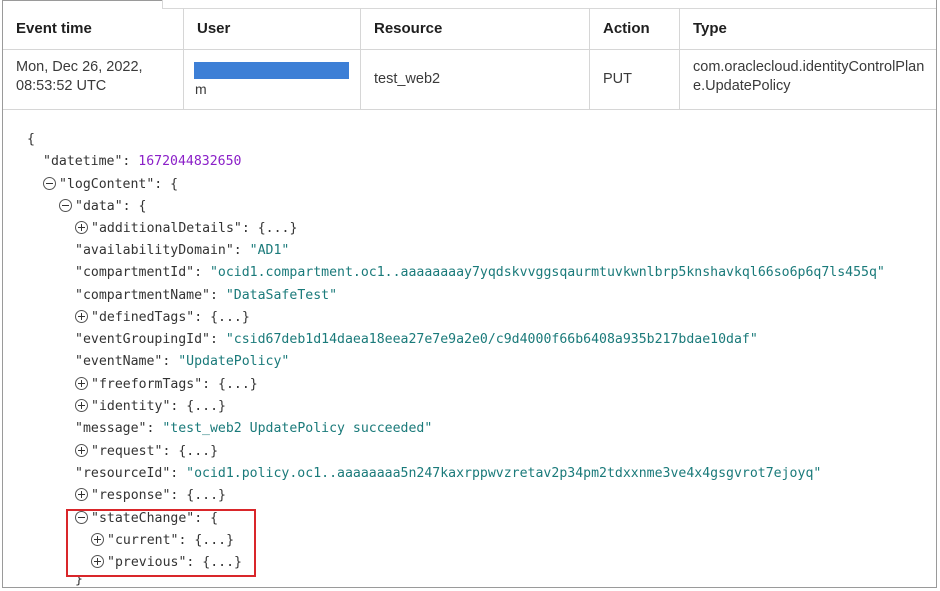 Image resolution: width=940 pixels, height=591 pixels. I want to click on message-key: "message":, so click(119, 428).